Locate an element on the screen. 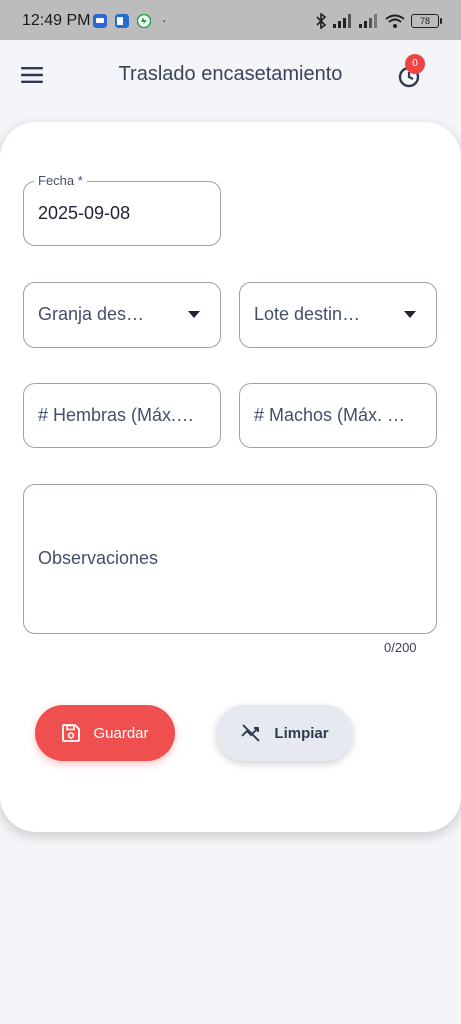 This screenshot has width=461, height=1024. battery-icon: 78 is located at coordinates (426, 21).